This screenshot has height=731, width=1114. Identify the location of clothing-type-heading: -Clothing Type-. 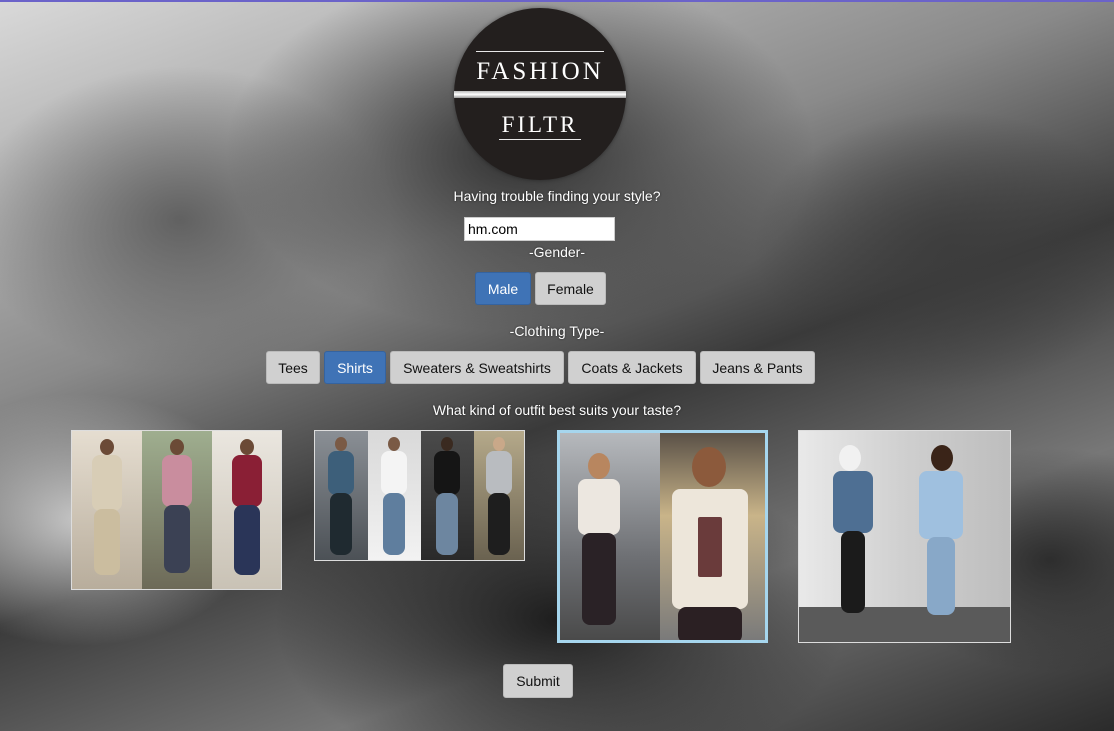
(557, 331).